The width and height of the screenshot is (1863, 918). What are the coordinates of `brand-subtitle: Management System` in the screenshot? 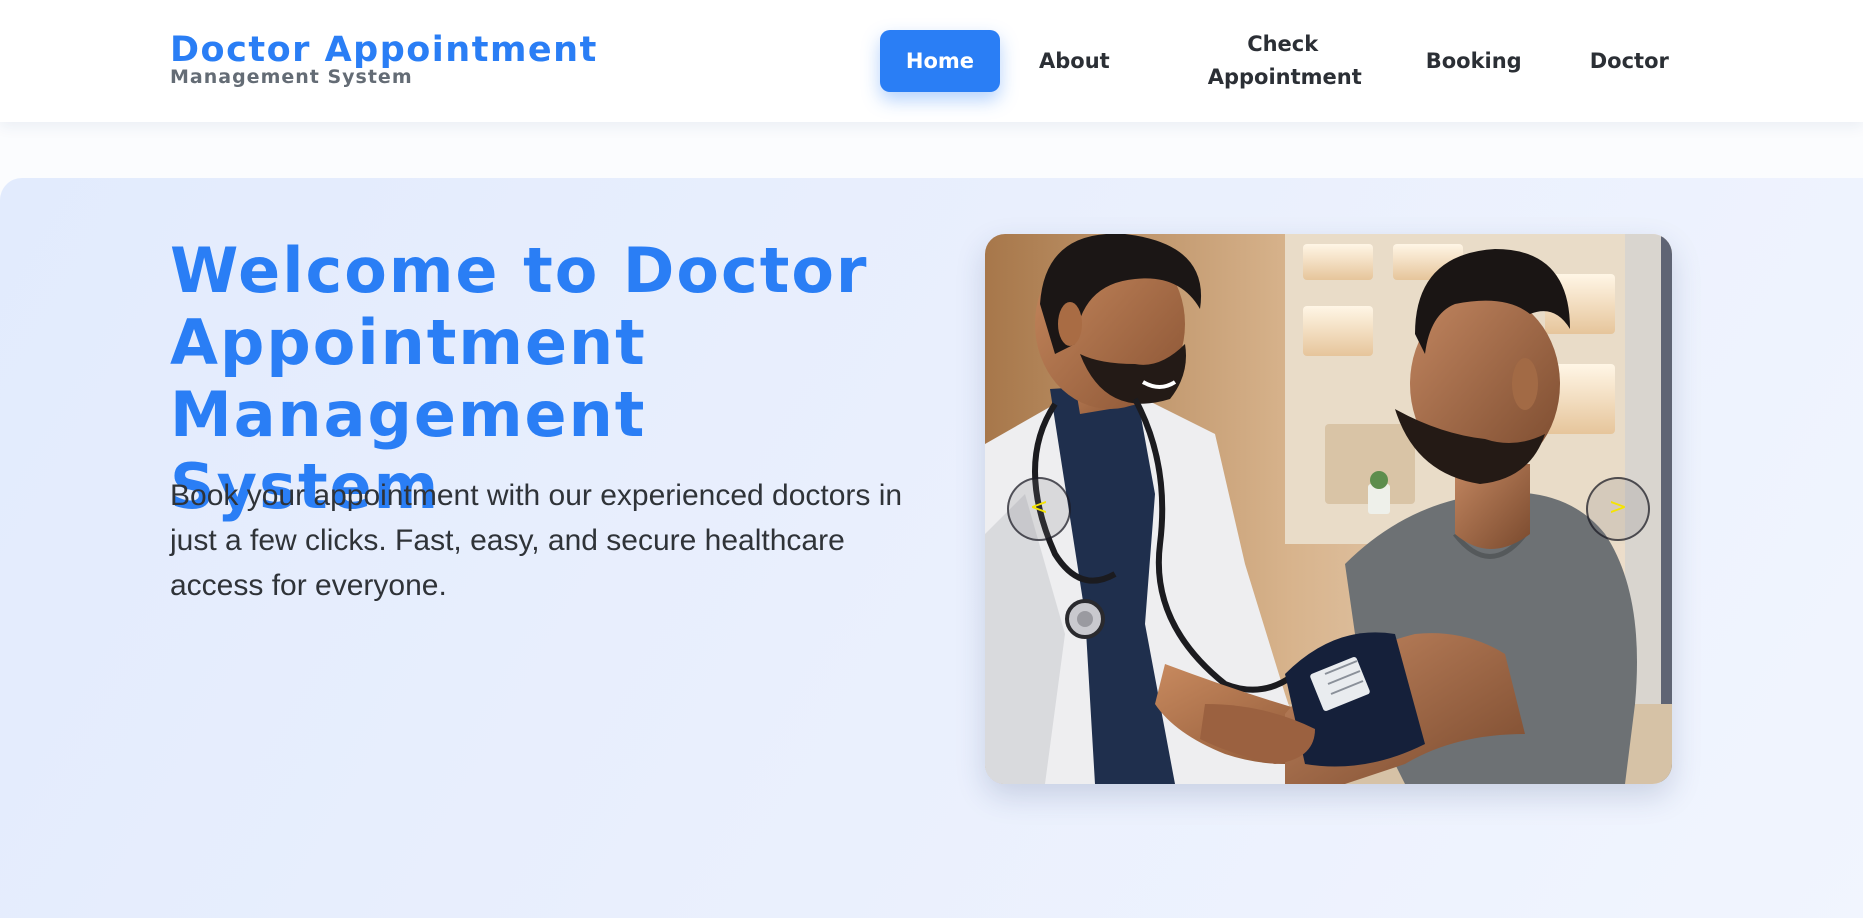 It's located at (291, 77).